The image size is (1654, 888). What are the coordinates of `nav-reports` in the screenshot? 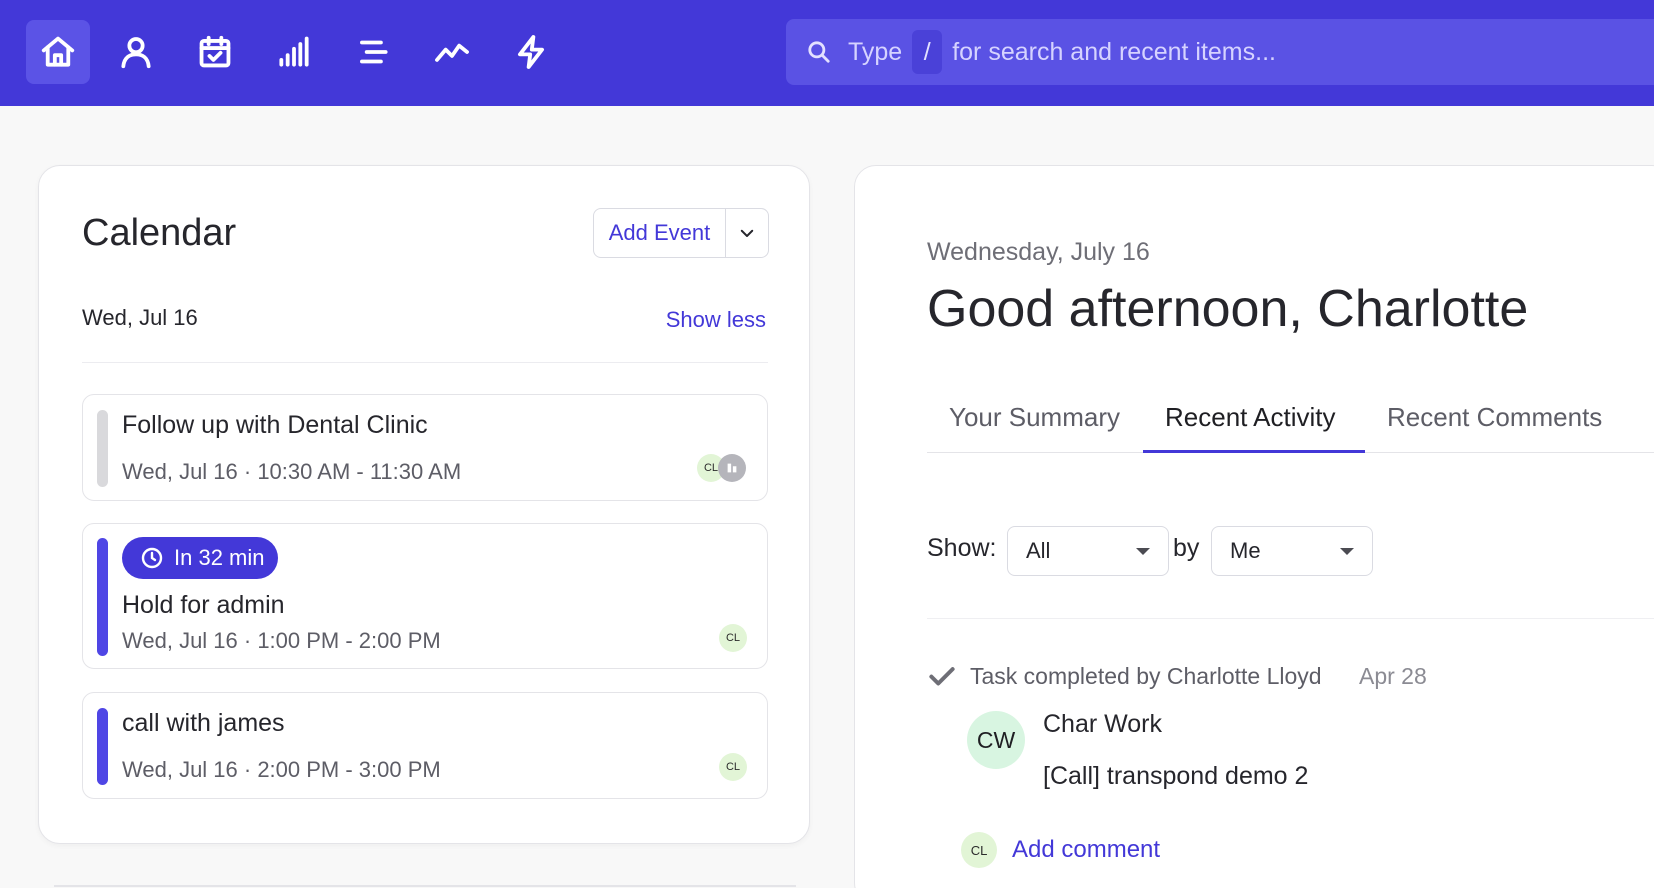 It's located at (294, 52).